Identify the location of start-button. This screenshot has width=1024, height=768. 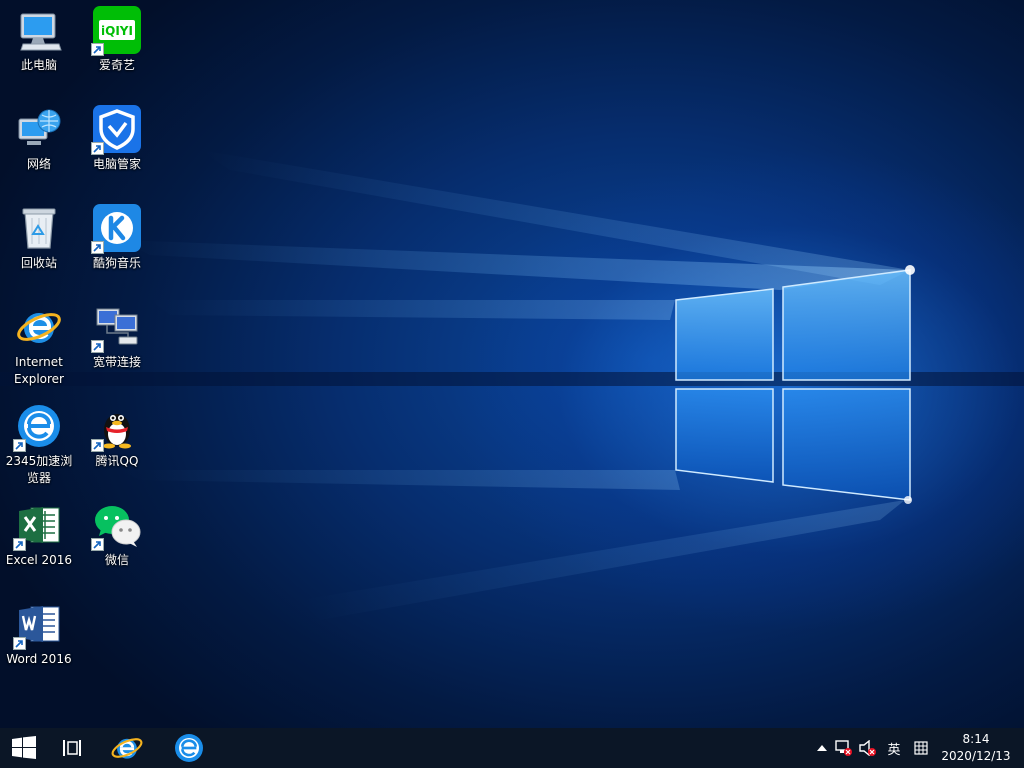
(24, 748).